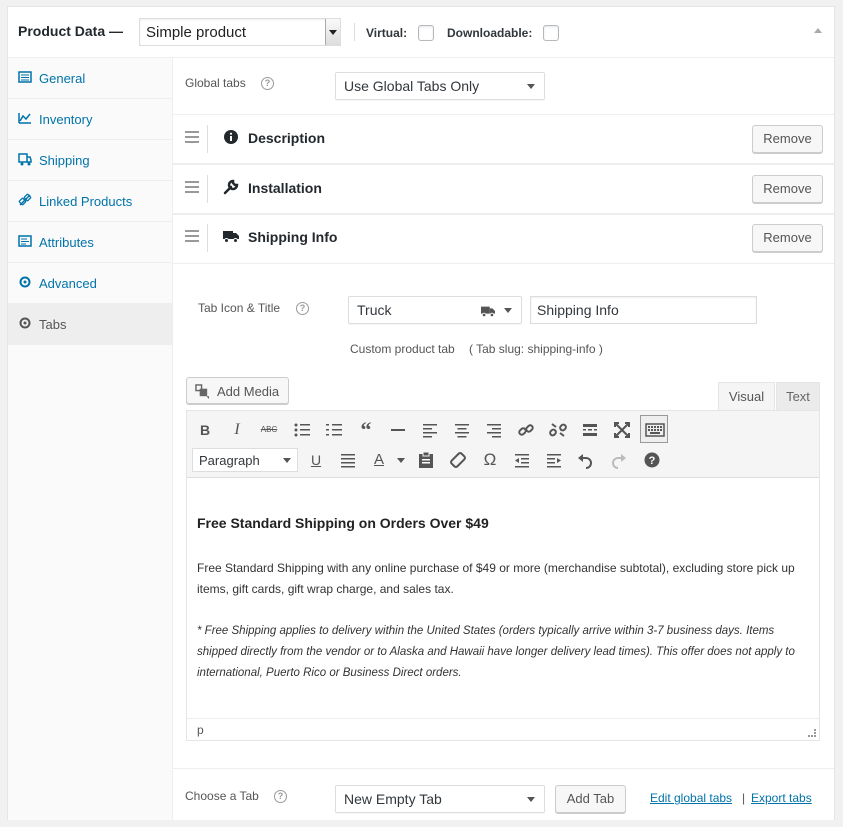  What do you see at coordinates (24, 118) in the screenshot?
I see `inventory-icon` at bounding box center [24, 118].